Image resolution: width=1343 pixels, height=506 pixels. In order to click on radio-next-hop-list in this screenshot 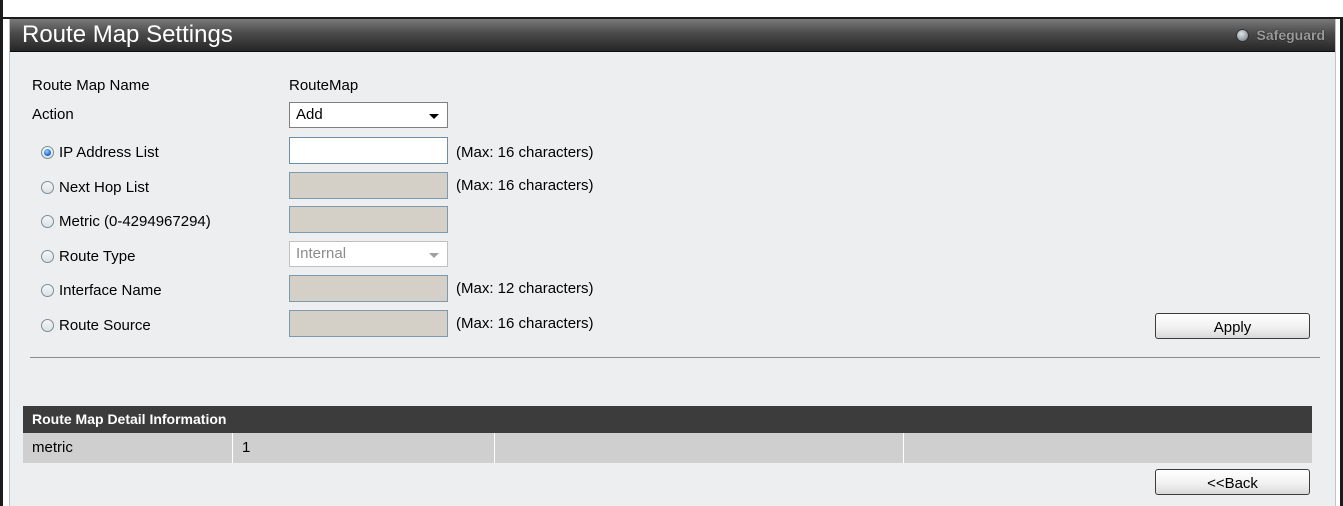, I will do `click(47, 187)`.